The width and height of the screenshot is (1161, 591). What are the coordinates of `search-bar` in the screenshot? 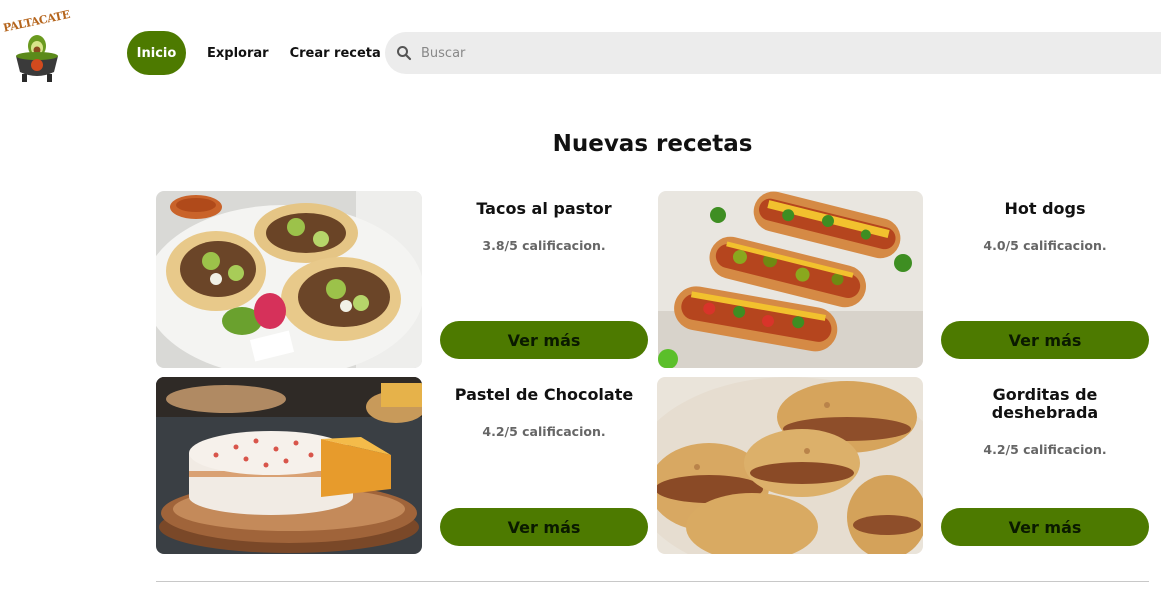 It's located at (773, 53).